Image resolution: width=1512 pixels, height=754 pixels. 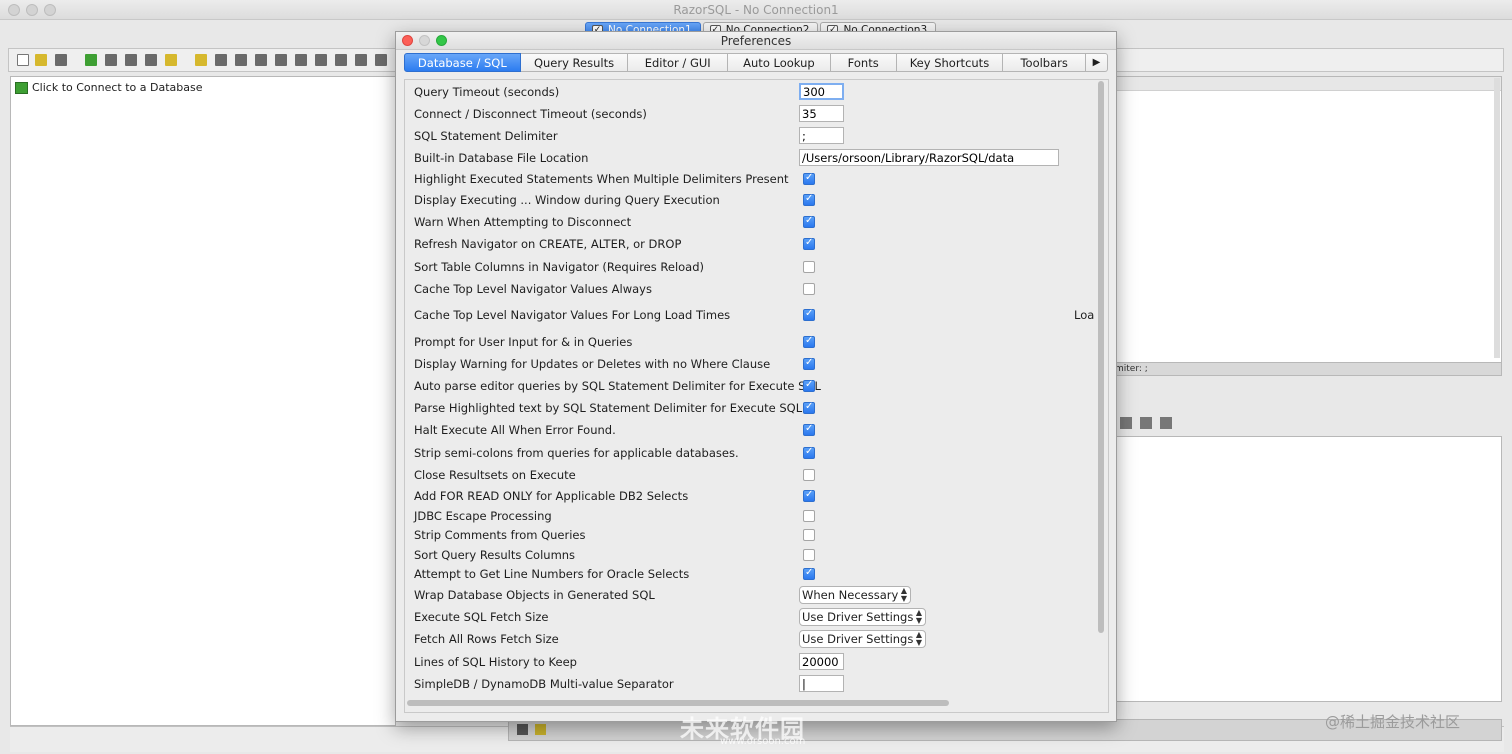 What do you see at coordinates (821, 91) in the screenshot?
I see `query-timeout-field` at bounding box center [821, 91].